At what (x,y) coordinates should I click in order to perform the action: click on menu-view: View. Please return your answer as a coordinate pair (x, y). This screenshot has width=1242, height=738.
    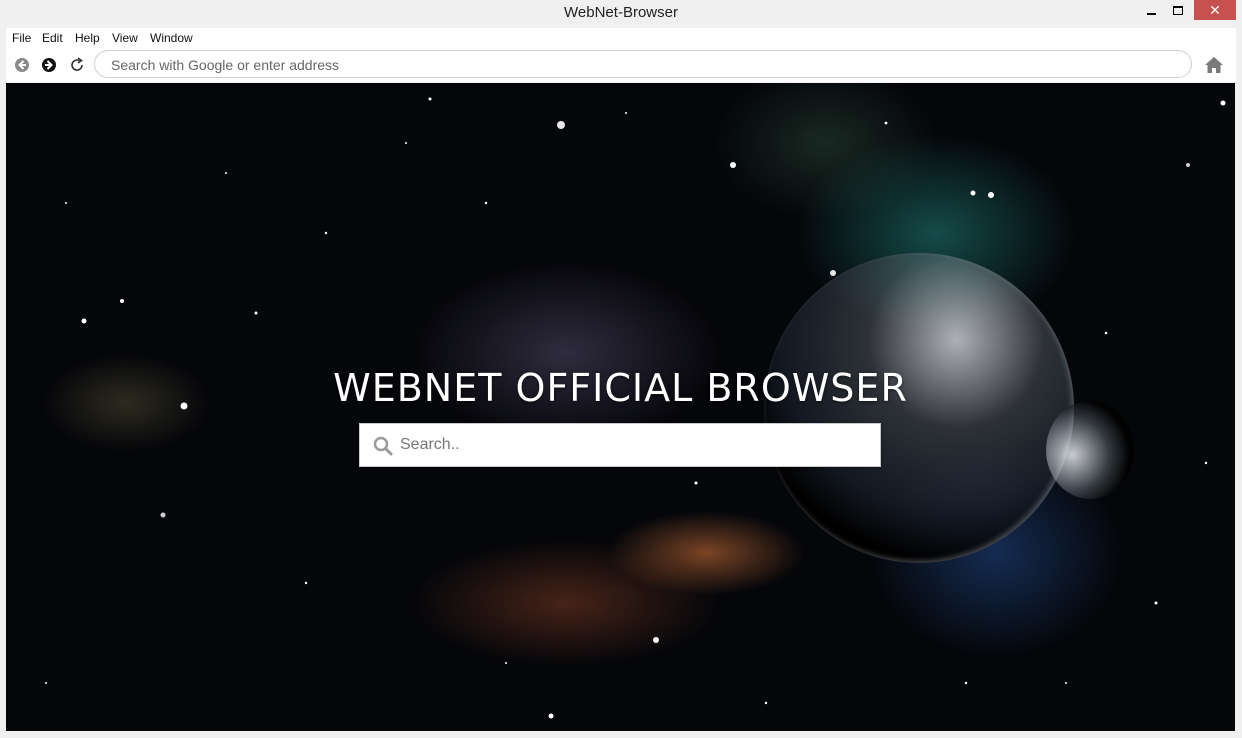
    Looking at the image, I should click on (125, 38).